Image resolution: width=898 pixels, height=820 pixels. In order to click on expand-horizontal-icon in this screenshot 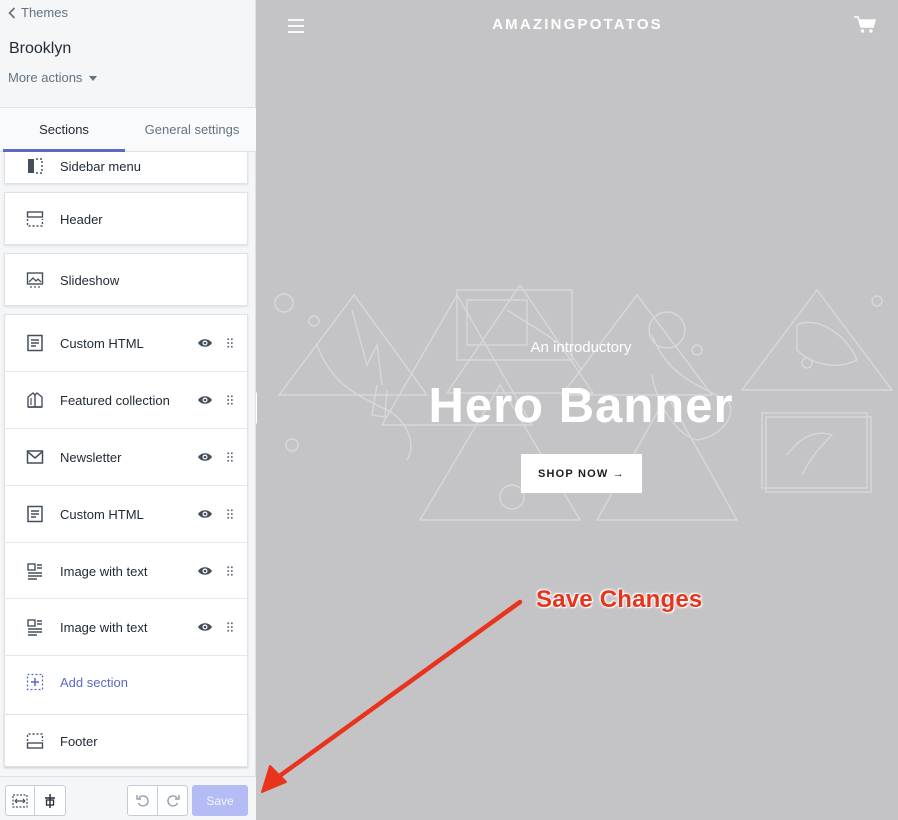, I will do `click(20, 800)`.